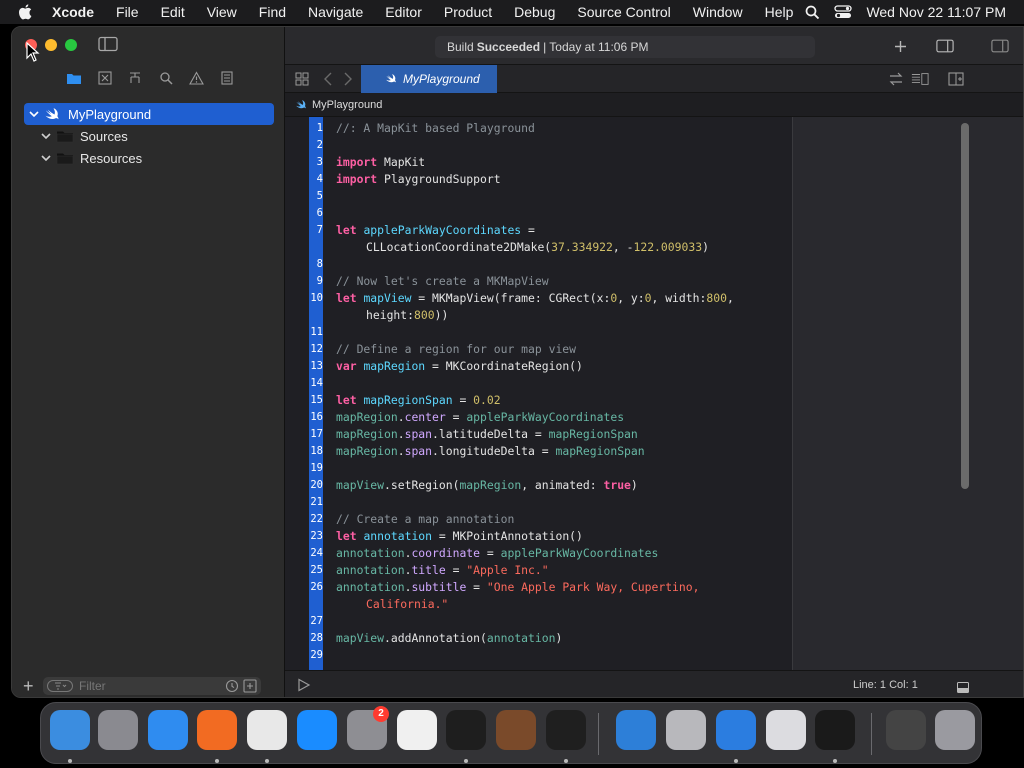 The width and height of the screenshot is (1024, 768). I want to click on menu-find: Find, so click(272, 12).